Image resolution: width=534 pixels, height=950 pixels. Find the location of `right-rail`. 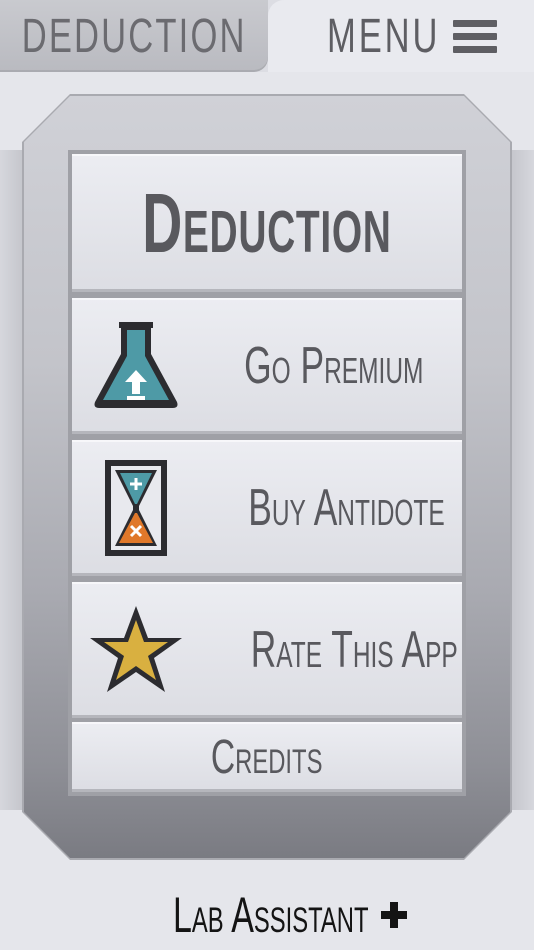

right-rail is located at coordinates (522, 480).